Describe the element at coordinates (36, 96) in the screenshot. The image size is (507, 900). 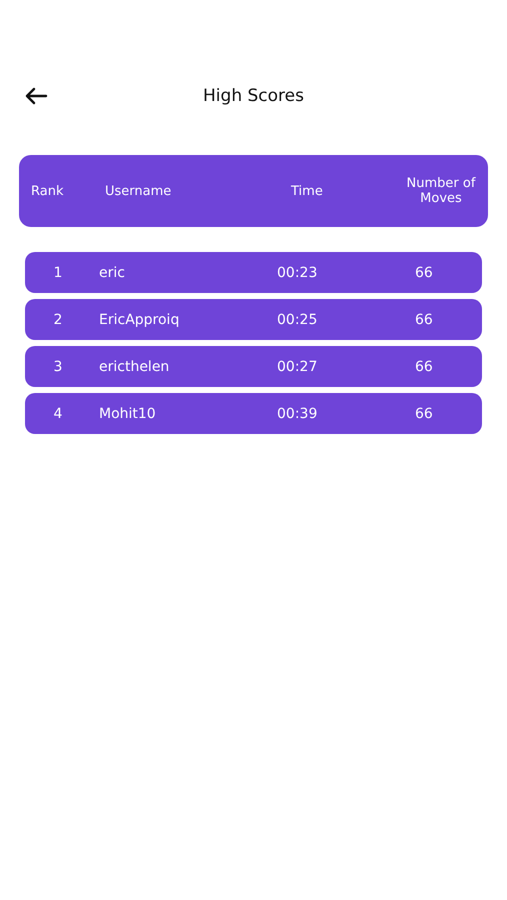
I see `back-arrow-icon` at that location.